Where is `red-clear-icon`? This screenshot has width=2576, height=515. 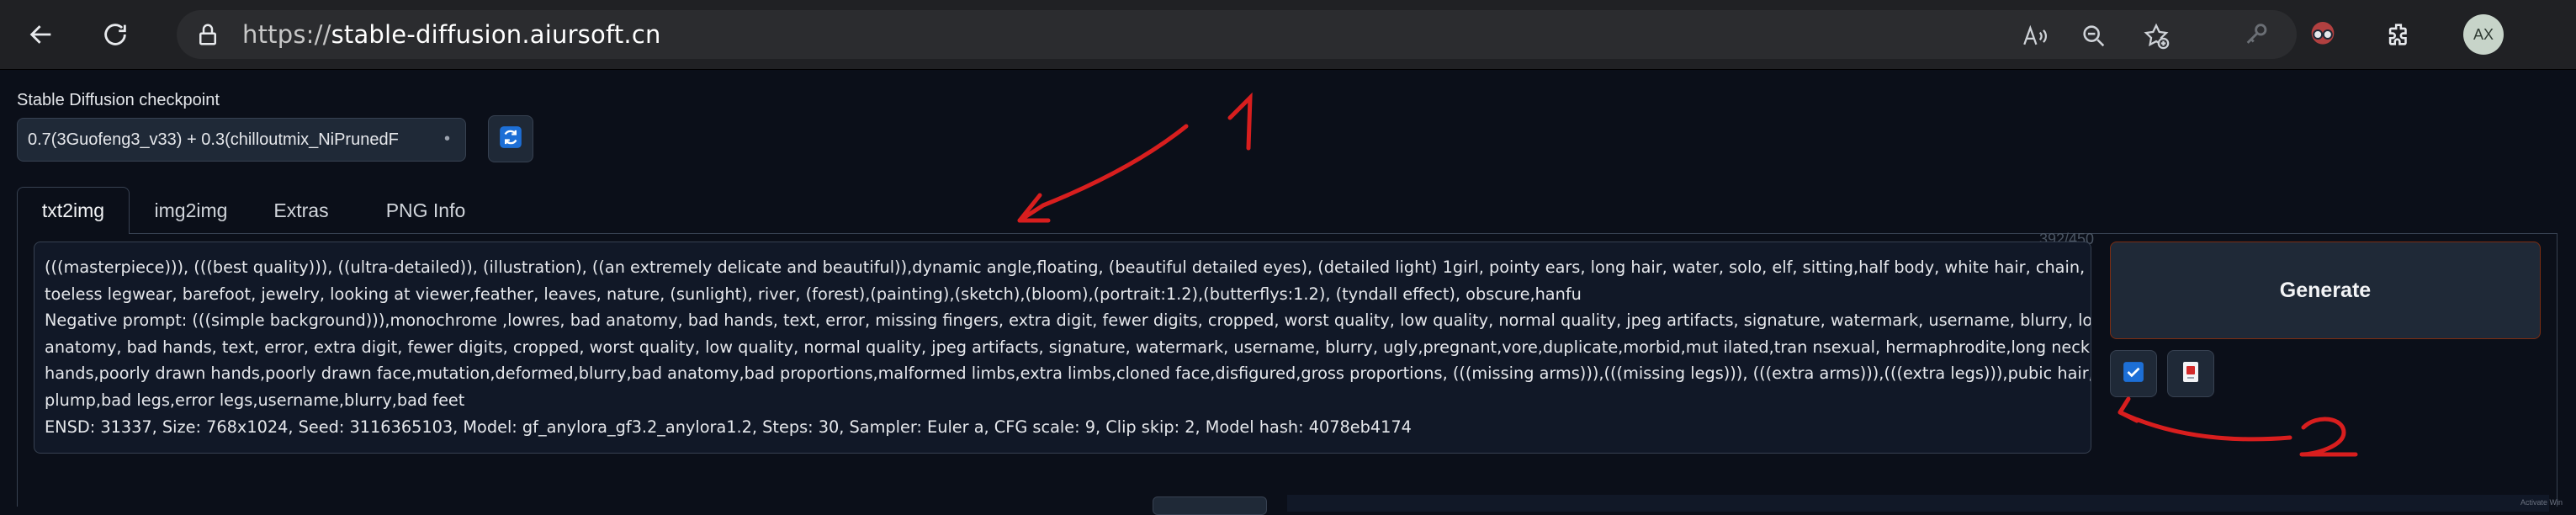 red-clear-icon is located at coordinates (2191, 374).